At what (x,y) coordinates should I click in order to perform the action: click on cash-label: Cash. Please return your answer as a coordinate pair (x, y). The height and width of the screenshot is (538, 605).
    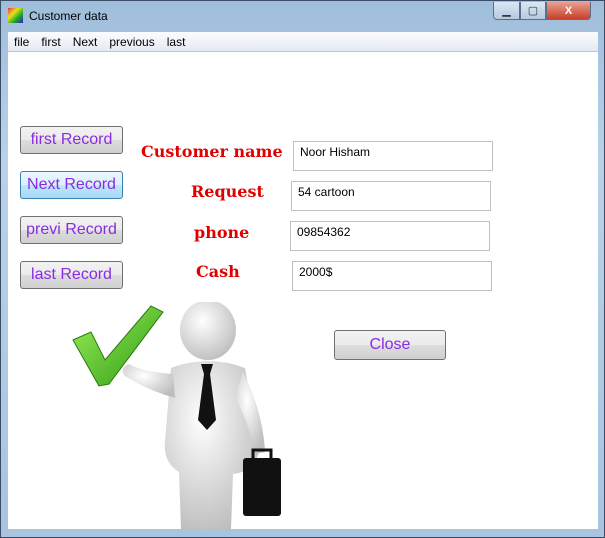
    Looking at the image, I should click on (218, 271).